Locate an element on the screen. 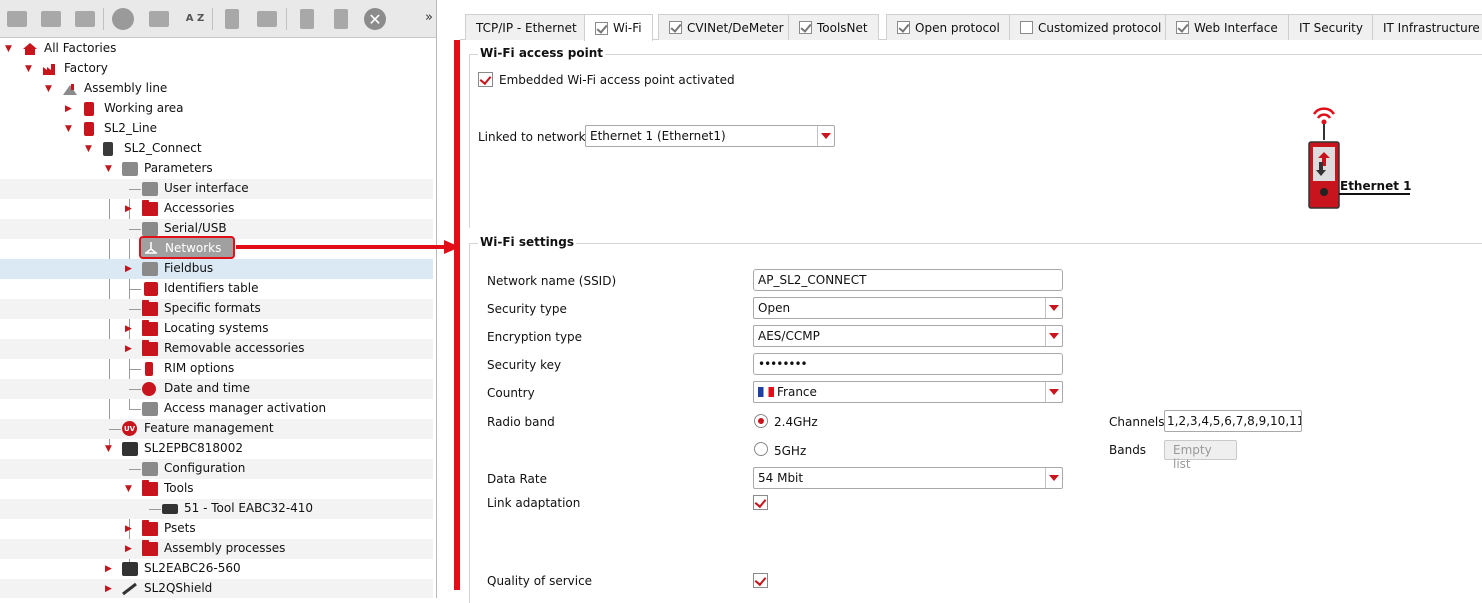 This screenshot has width=1482, height=603. controller-icon is located at coordinates (108, 149).